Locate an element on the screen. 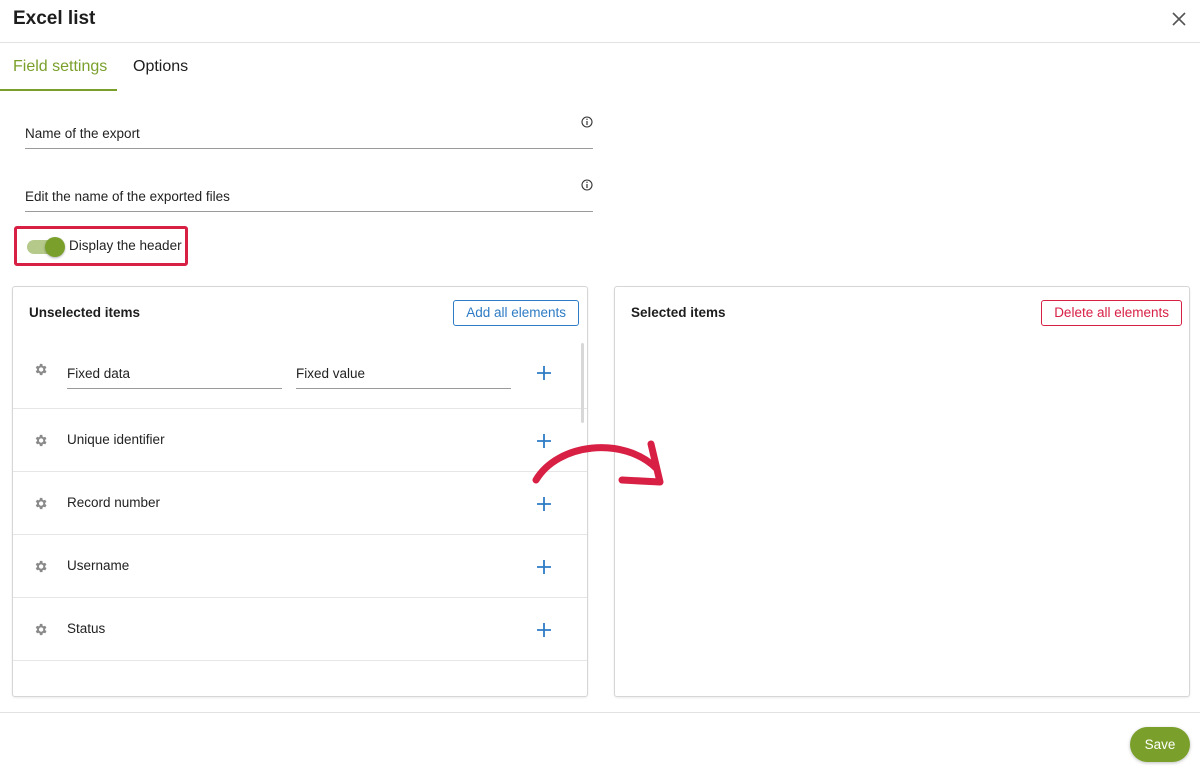  delete-all-button: Delete all elements is located at coordinates (1111, 313).